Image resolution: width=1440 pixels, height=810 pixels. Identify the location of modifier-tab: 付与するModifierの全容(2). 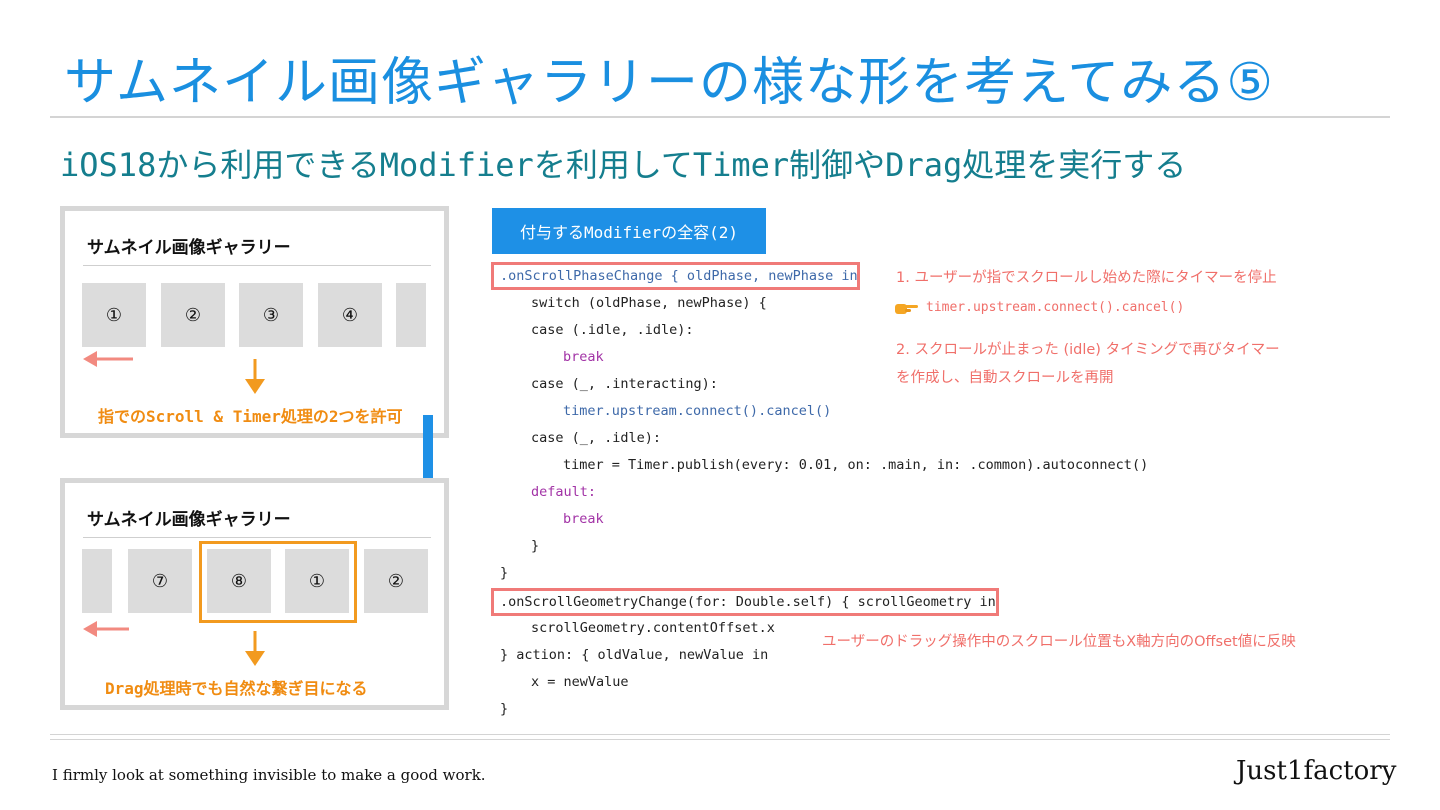
(629, 231).